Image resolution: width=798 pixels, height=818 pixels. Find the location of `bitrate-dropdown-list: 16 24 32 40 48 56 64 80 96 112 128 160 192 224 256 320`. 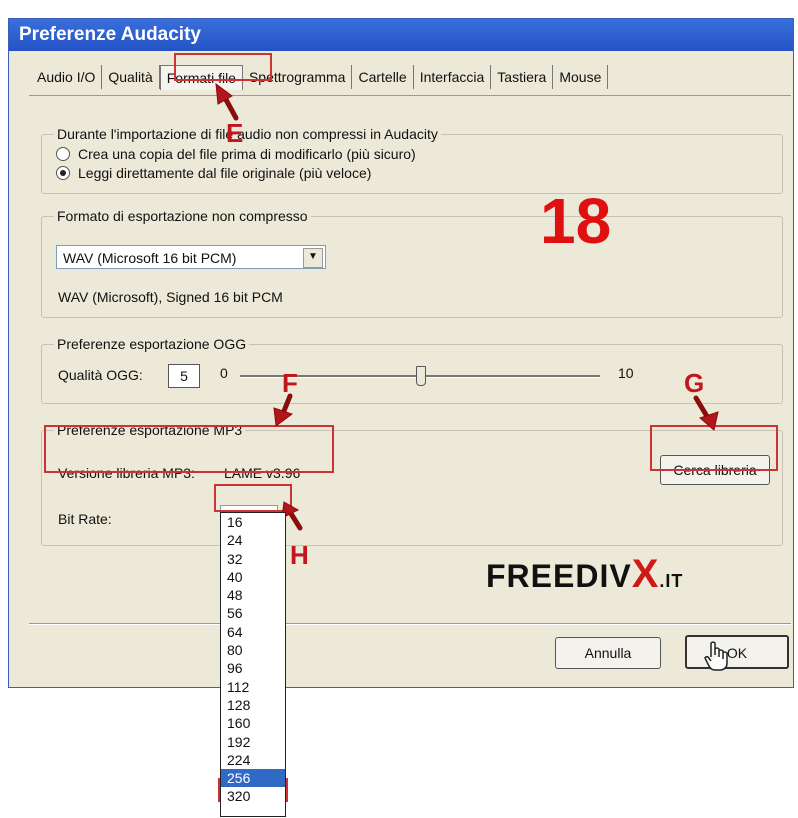

bitrate-dropdown-list: 16 24 32 40 48 56 64 80 96 112 128 160 192 224 256 320 is located at coordinates (253, 664).